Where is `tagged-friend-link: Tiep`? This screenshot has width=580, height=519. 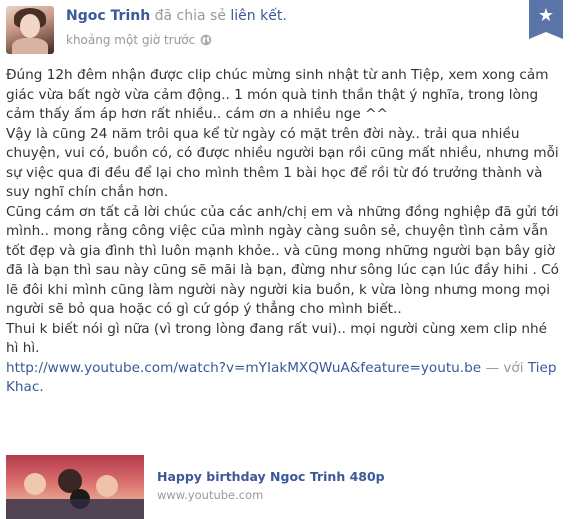
tagged-friend-link: Tiep is located at coordinates (542, 368).